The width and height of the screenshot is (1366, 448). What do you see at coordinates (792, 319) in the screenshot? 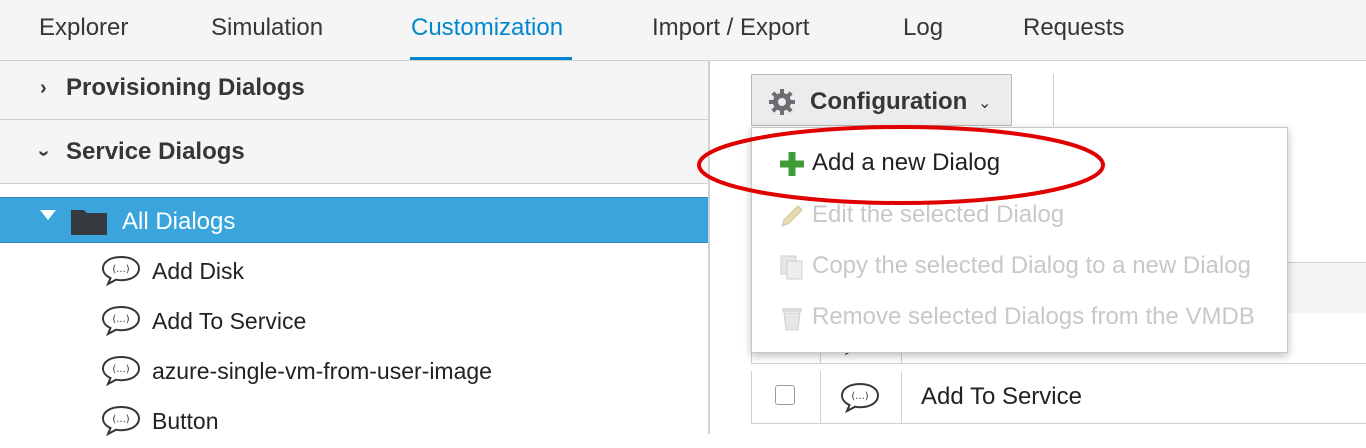
I see `trash-icon` at bounding box center [792, 319].